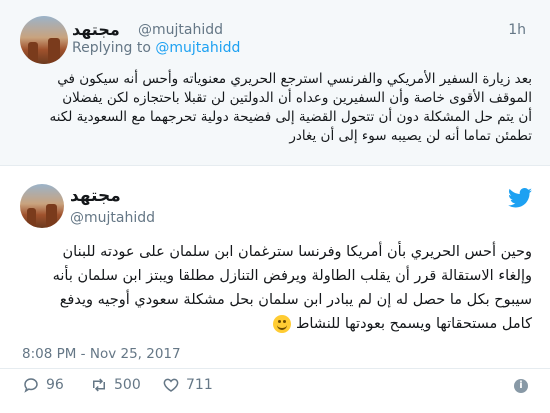 This screenshot has width=550, height=413. What do you see at coordinates (127, 385) in the screenshot?
I see `retweet-count: 500` at bounding box center [127, 385].